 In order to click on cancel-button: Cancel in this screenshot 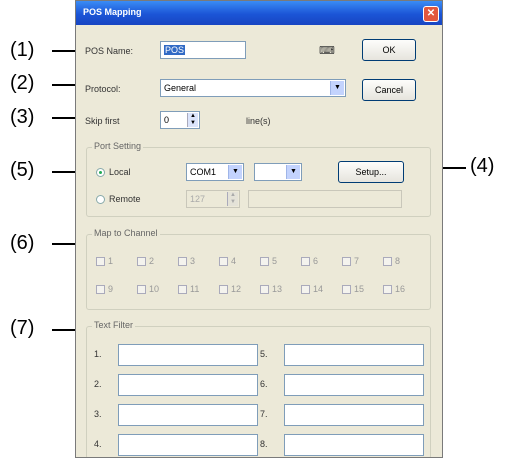, I will do `click(389, 90)`.